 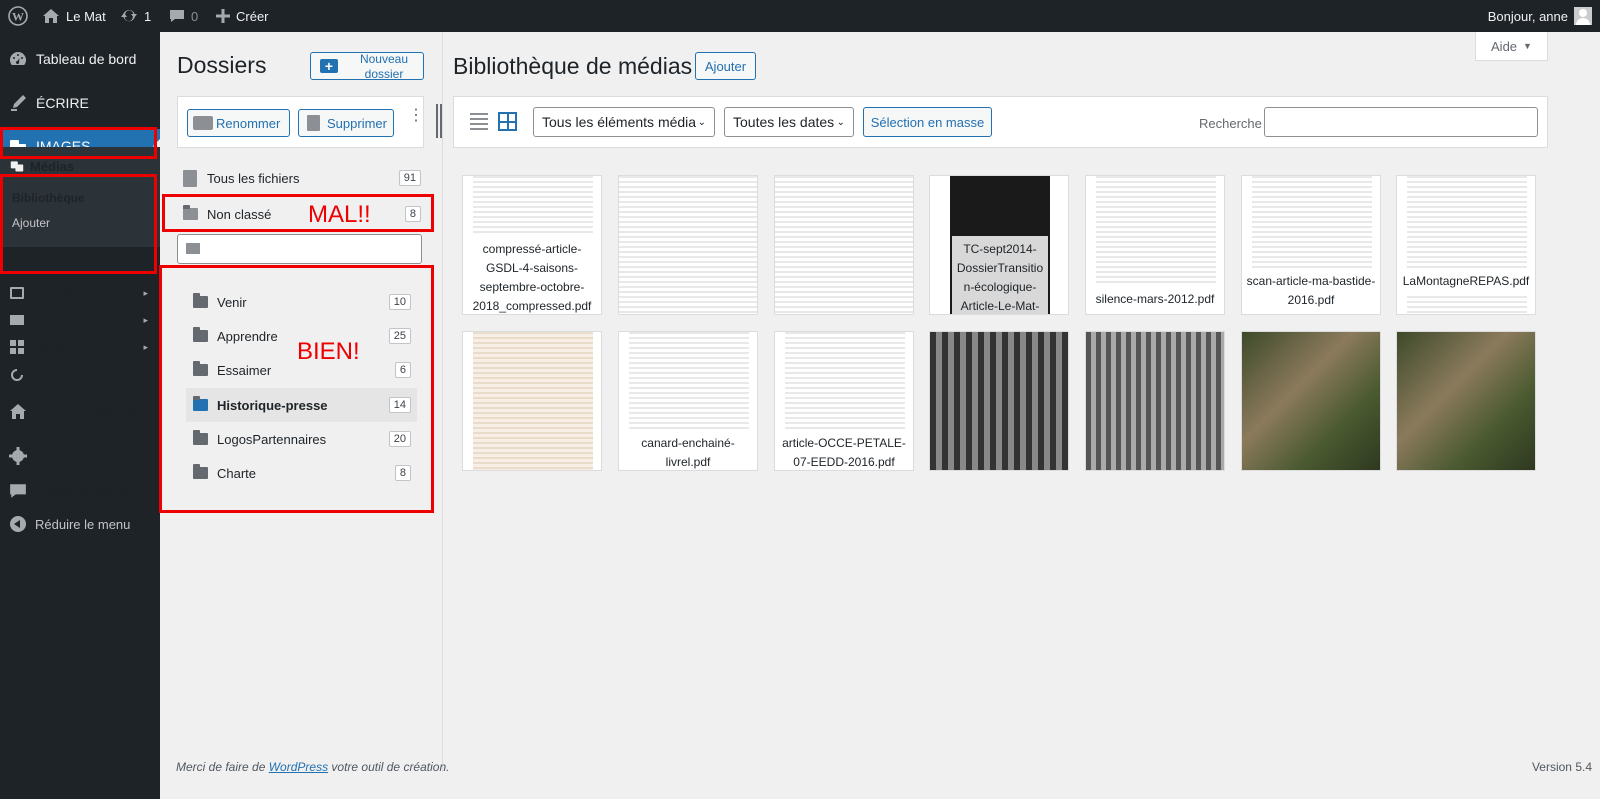 I want to click on unclassified-item: Non classé 8, so click(x=302, y=214).